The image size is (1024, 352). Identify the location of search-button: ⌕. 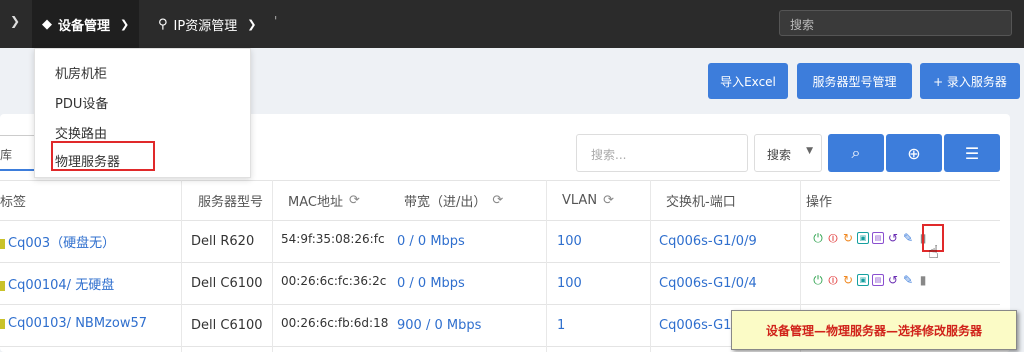
(856, 153).